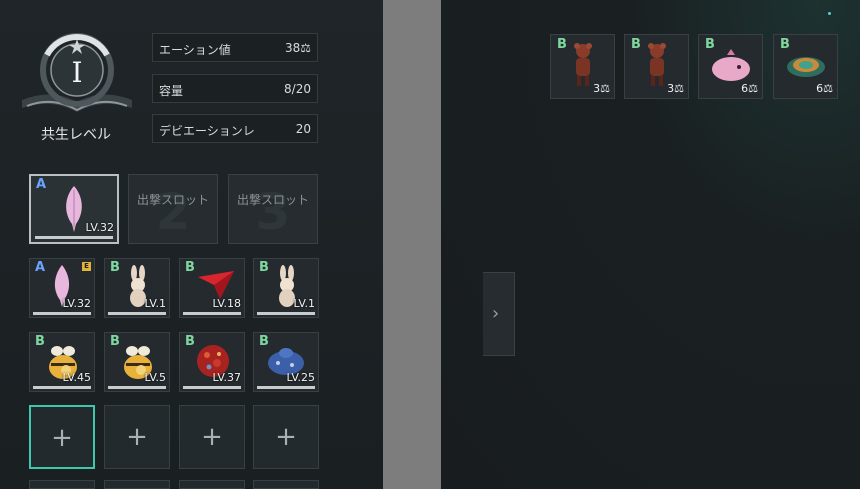  I want to click on turtle-shell-icon, so click(806, 67).